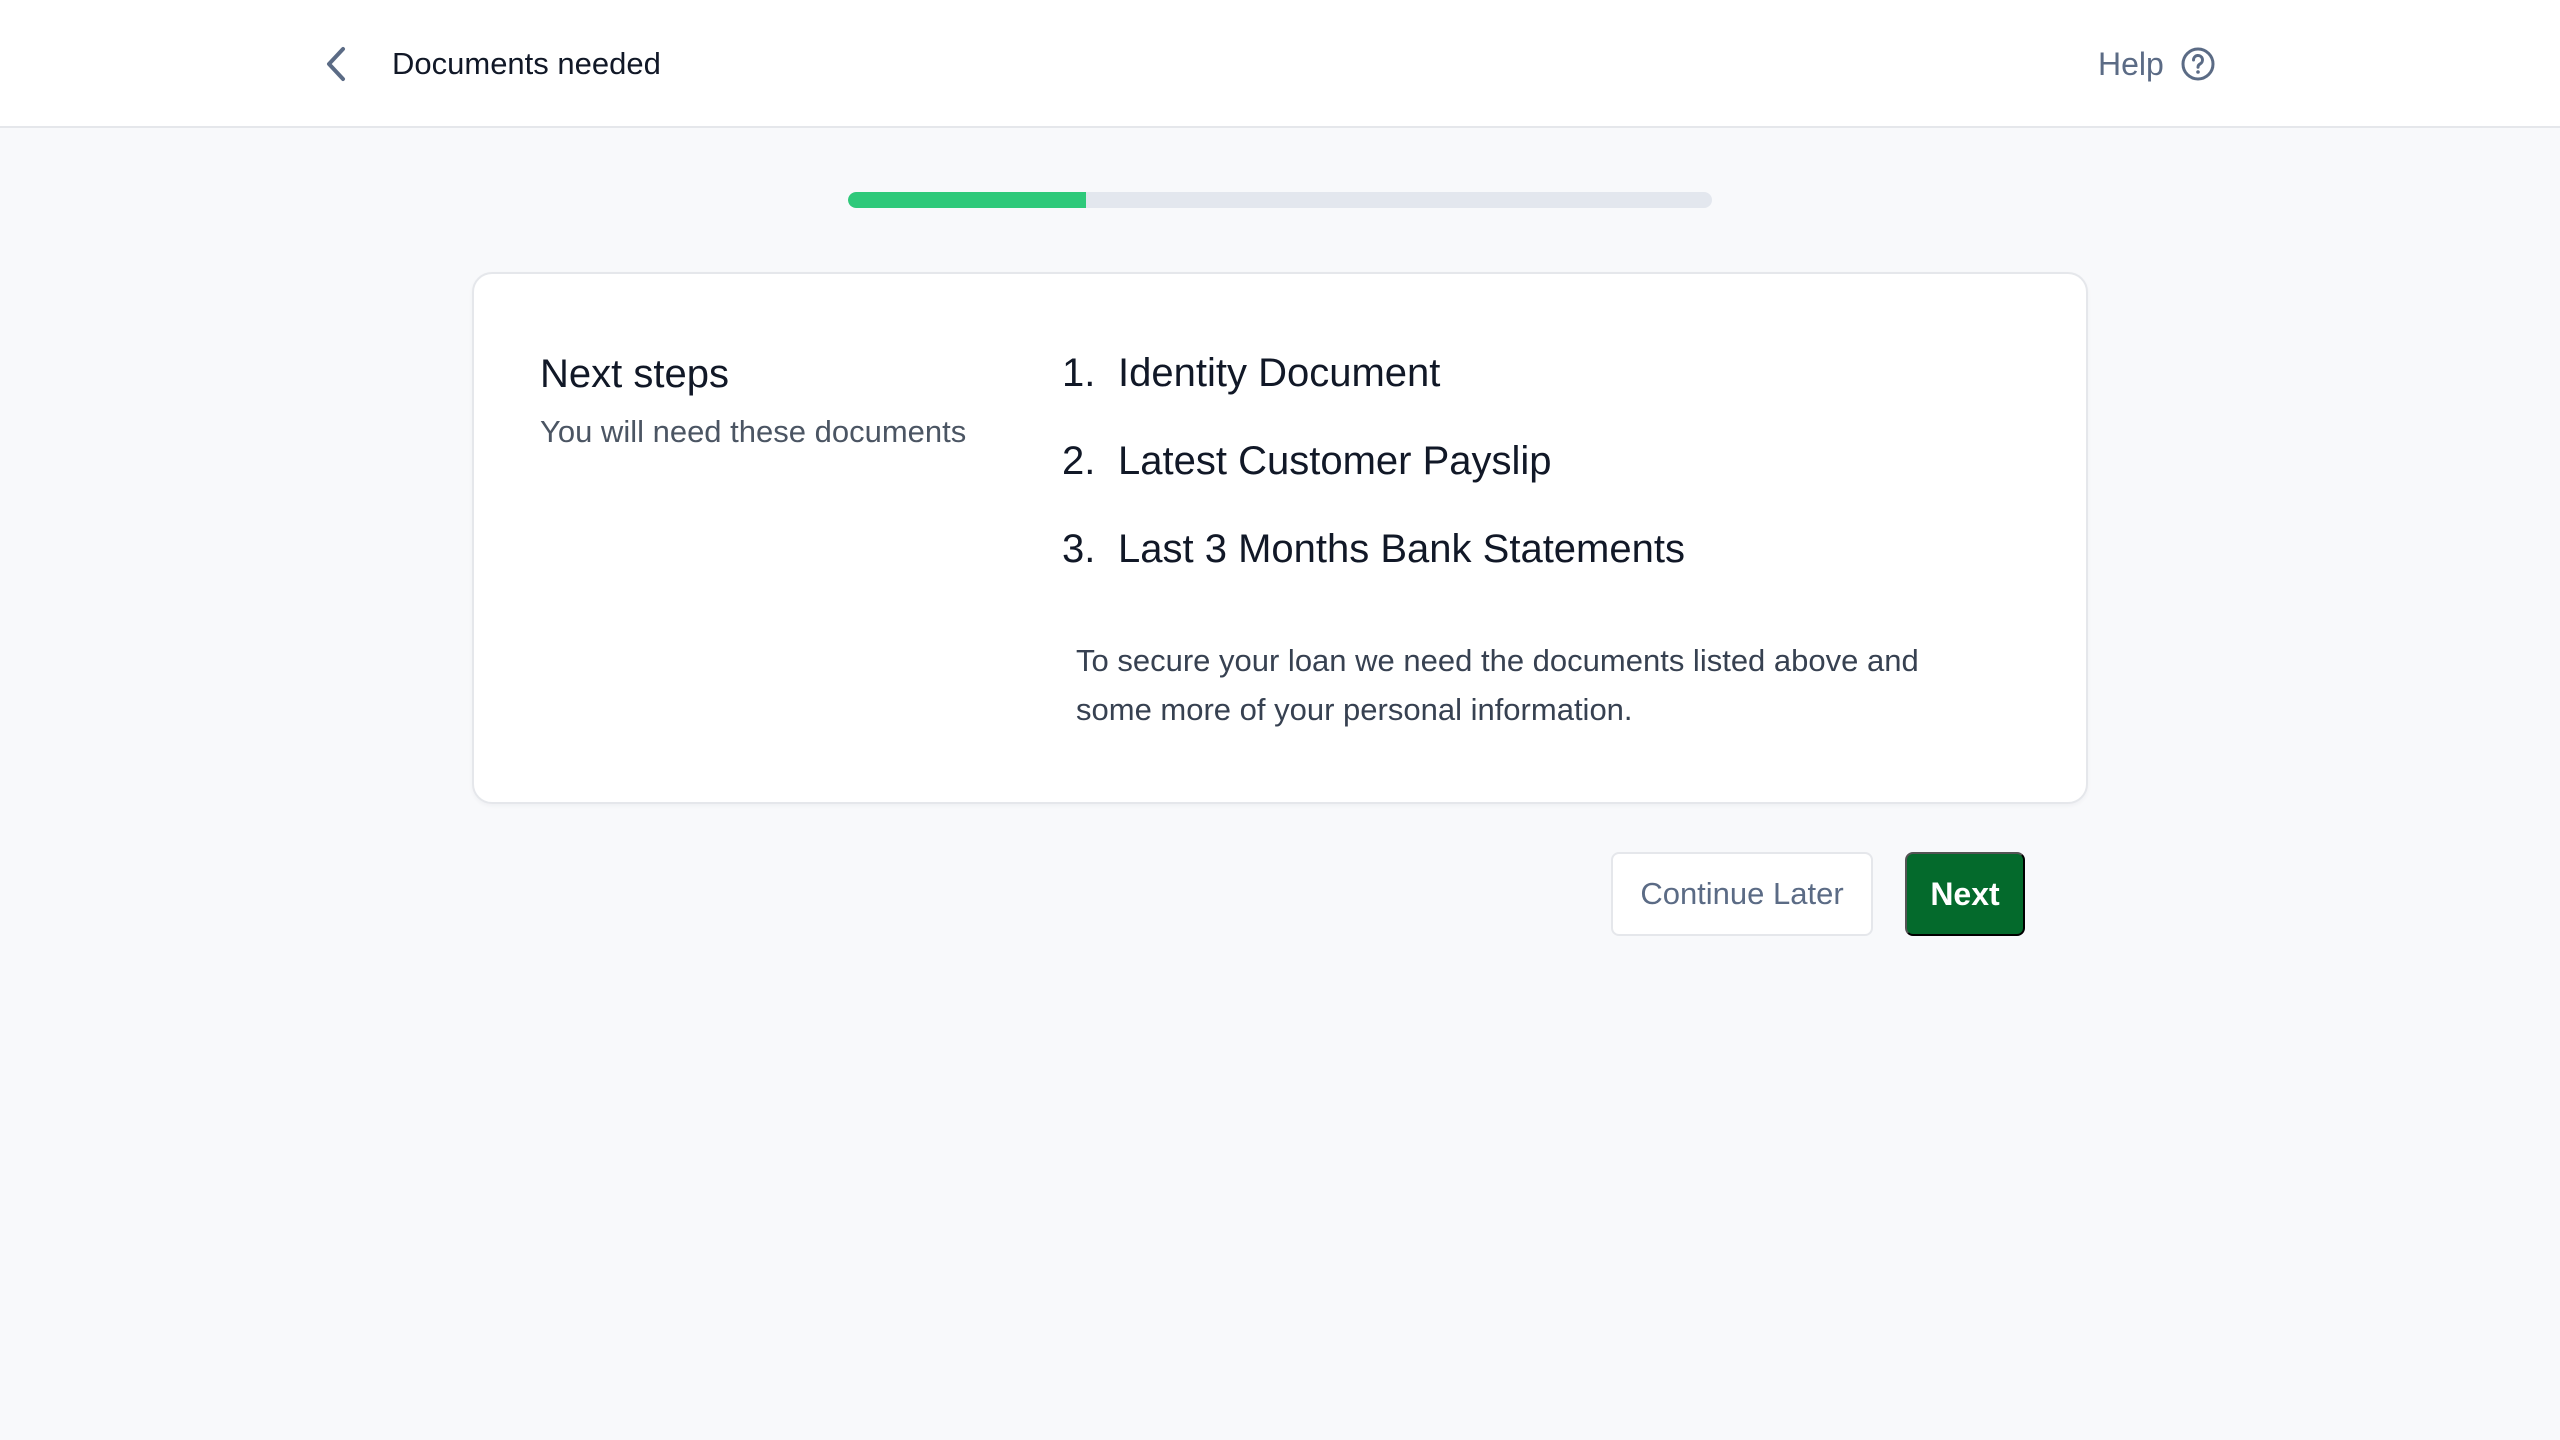  What do you see at coordinates (967, 200) in the screenshot?
I see `progress-bar-fill` at bounding box center [967, 200].